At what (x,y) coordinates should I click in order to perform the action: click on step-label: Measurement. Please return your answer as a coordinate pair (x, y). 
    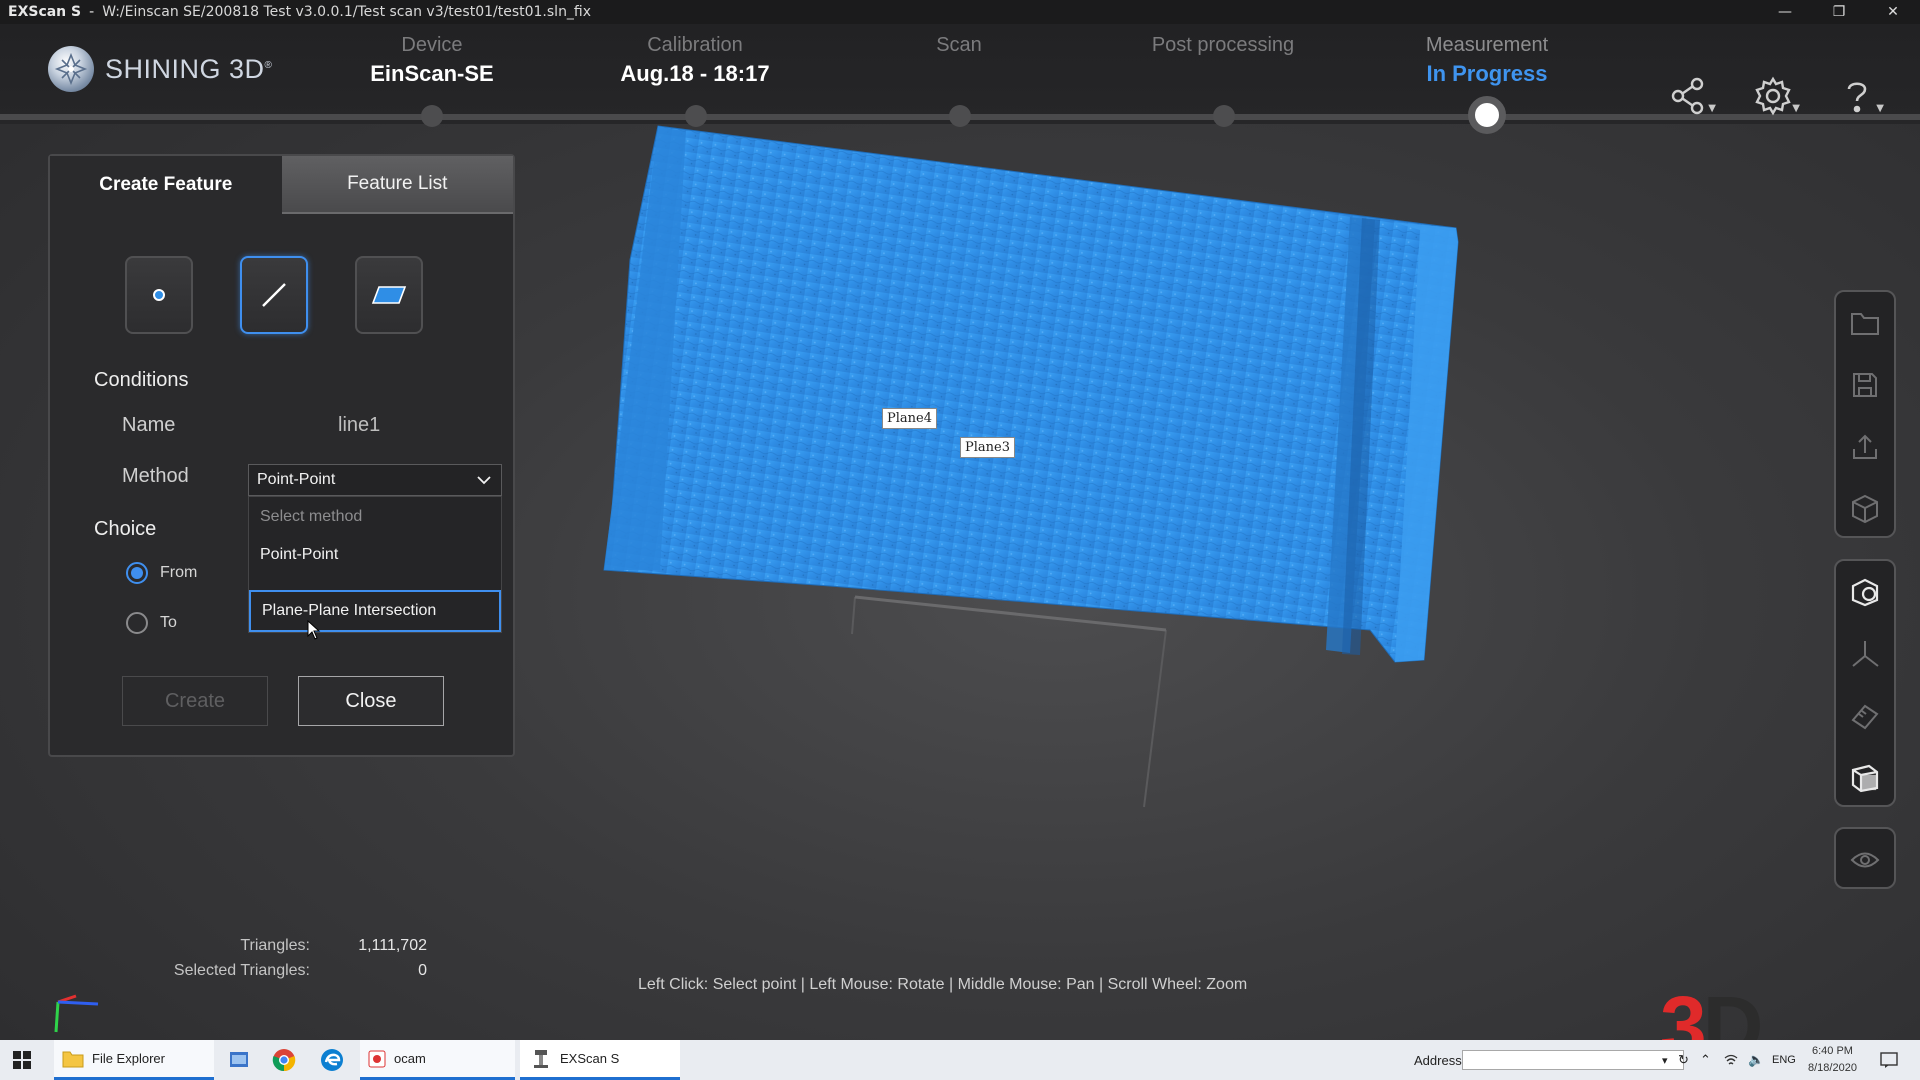
    Looking at the image, I should click on (1487, 45).